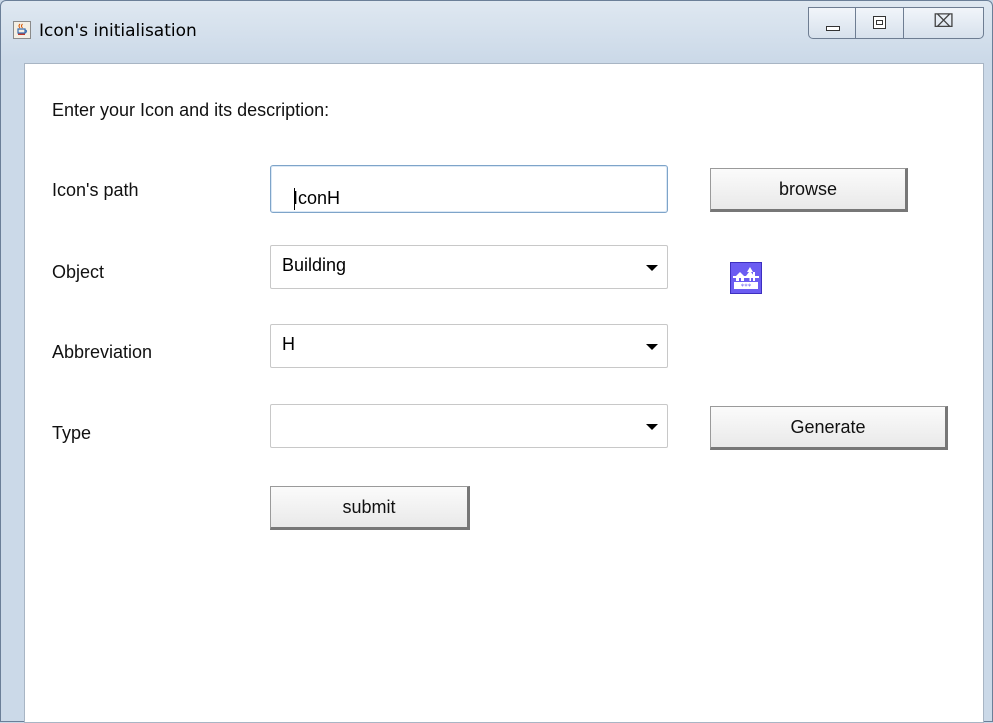  I want to click on title-bar: Icon's initialisation ⌧, so click(496, 25).